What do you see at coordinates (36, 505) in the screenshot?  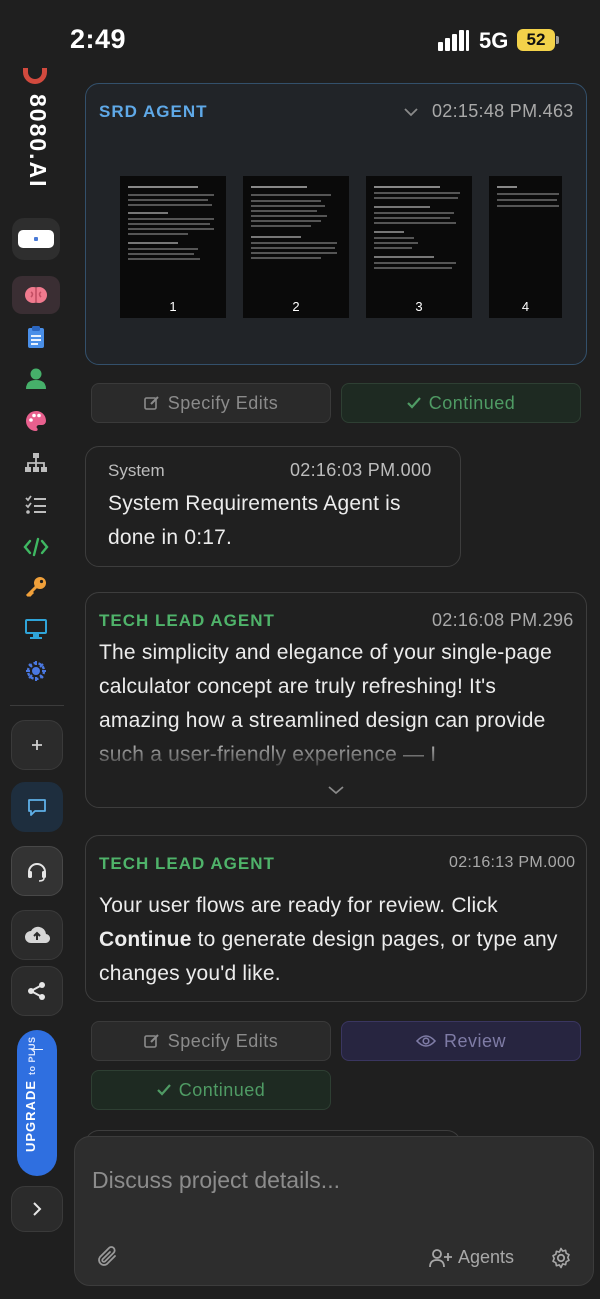 I see `checklist-icon` at bounding box center [36, 505].